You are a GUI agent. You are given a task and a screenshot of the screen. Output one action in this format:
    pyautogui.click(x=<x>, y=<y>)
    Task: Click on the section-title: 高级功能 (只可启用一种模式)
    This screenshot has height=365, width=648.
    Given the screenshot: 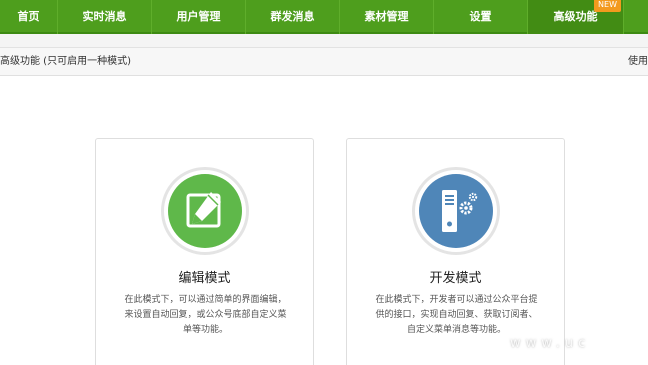 What is the action you would take?
    pyautogui.click(x=65, y=61)
    